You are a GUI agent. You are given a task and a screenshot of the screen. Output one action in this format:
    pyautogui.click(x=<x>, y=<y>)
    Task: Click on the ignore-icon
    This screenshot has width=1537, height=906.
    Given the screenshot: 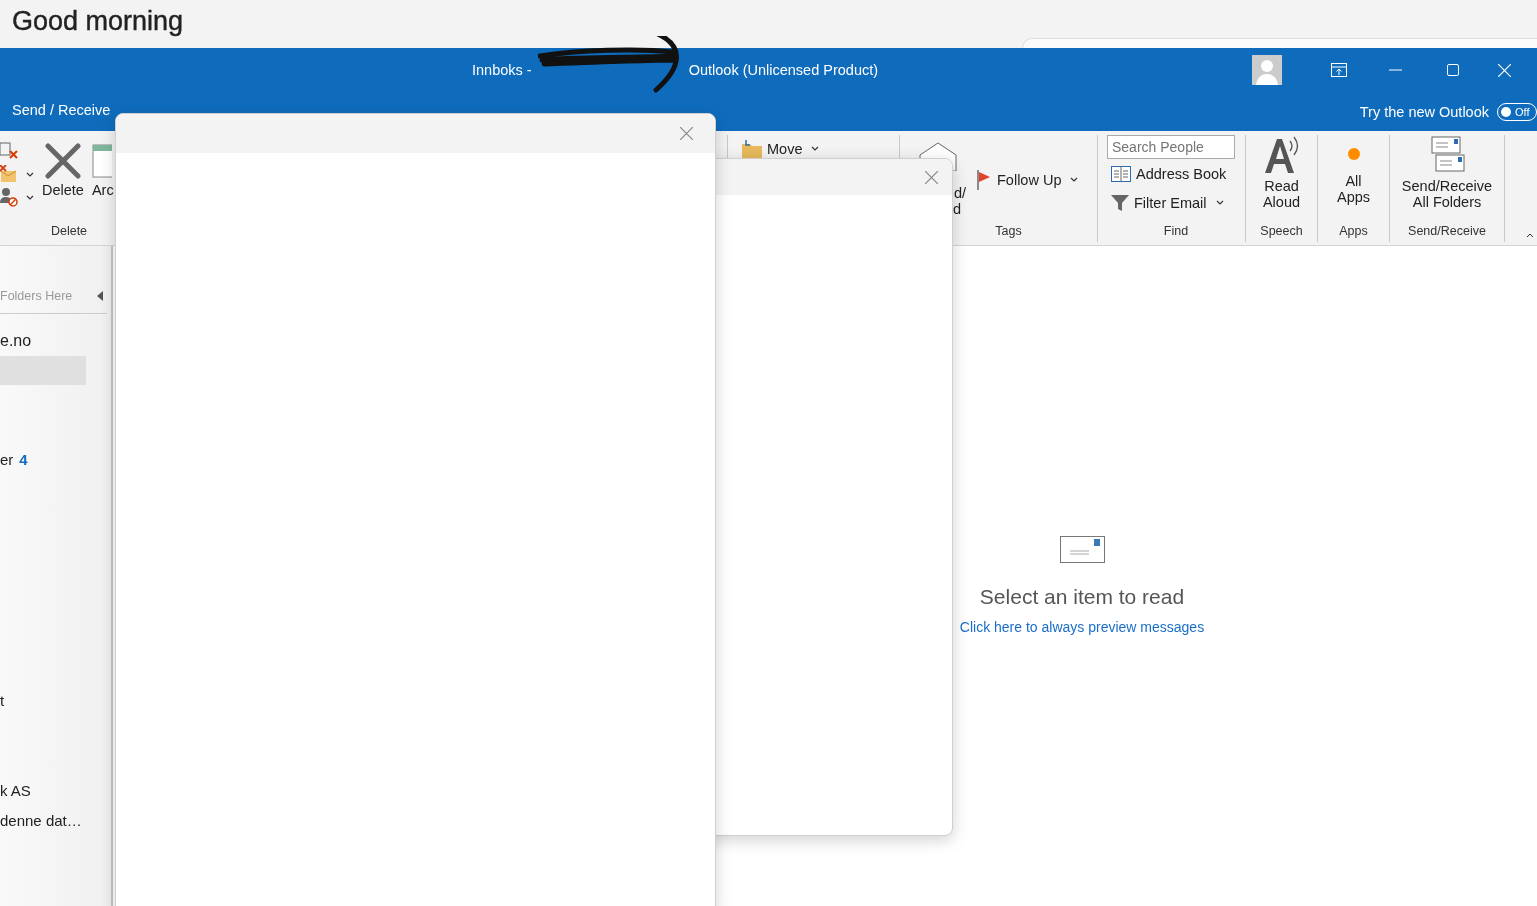 What is the action you would take?
    pyautogui.click(x=10, y=151)
    